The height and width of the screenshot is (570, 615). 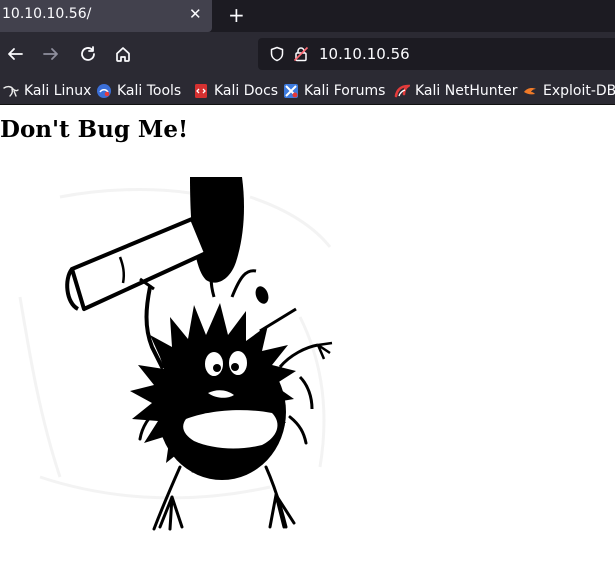 What do you see at coordinates (201, 91) in the screenshot?
I see `kali-docs-icon` at bounding box center [201, 91].